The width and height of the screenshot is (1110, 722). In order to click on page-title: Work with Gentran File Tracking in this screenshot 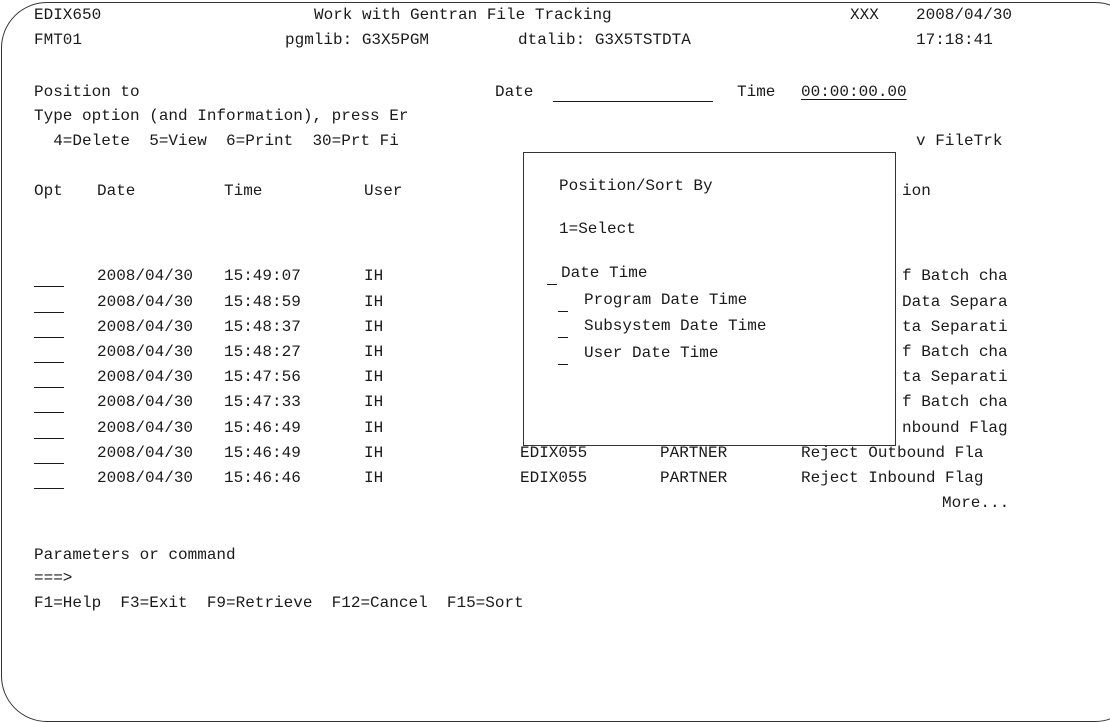, I will do `click(463, 15)`.